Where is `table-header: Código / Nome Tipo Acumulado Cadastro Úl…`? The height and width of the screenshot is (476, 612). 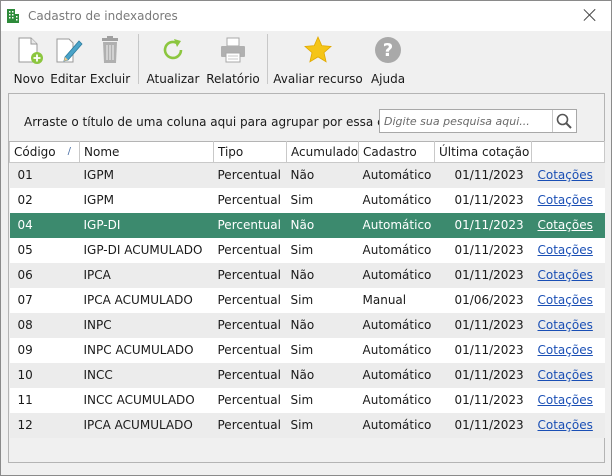
table-header: Código / Nome Tipo Acumulado Cadastro Úl… is located at coordinates (307, 152).